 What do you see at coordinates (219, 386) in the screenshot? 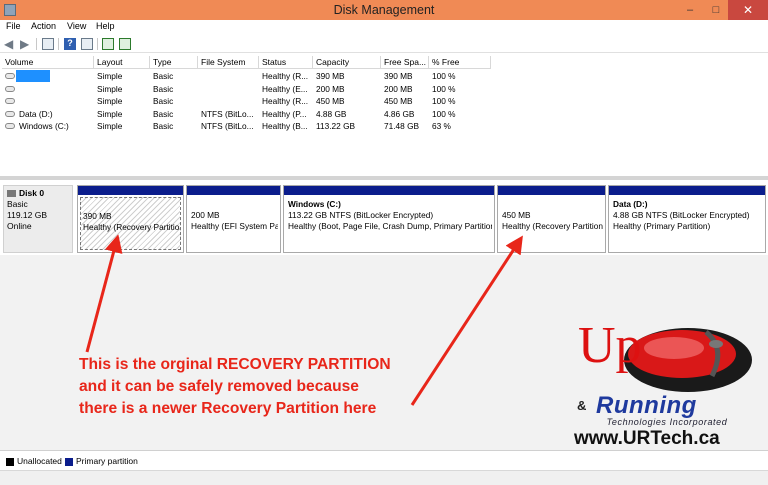
I see `annotation-line: and it can be safely removed because` at bounding box center [219, 386].